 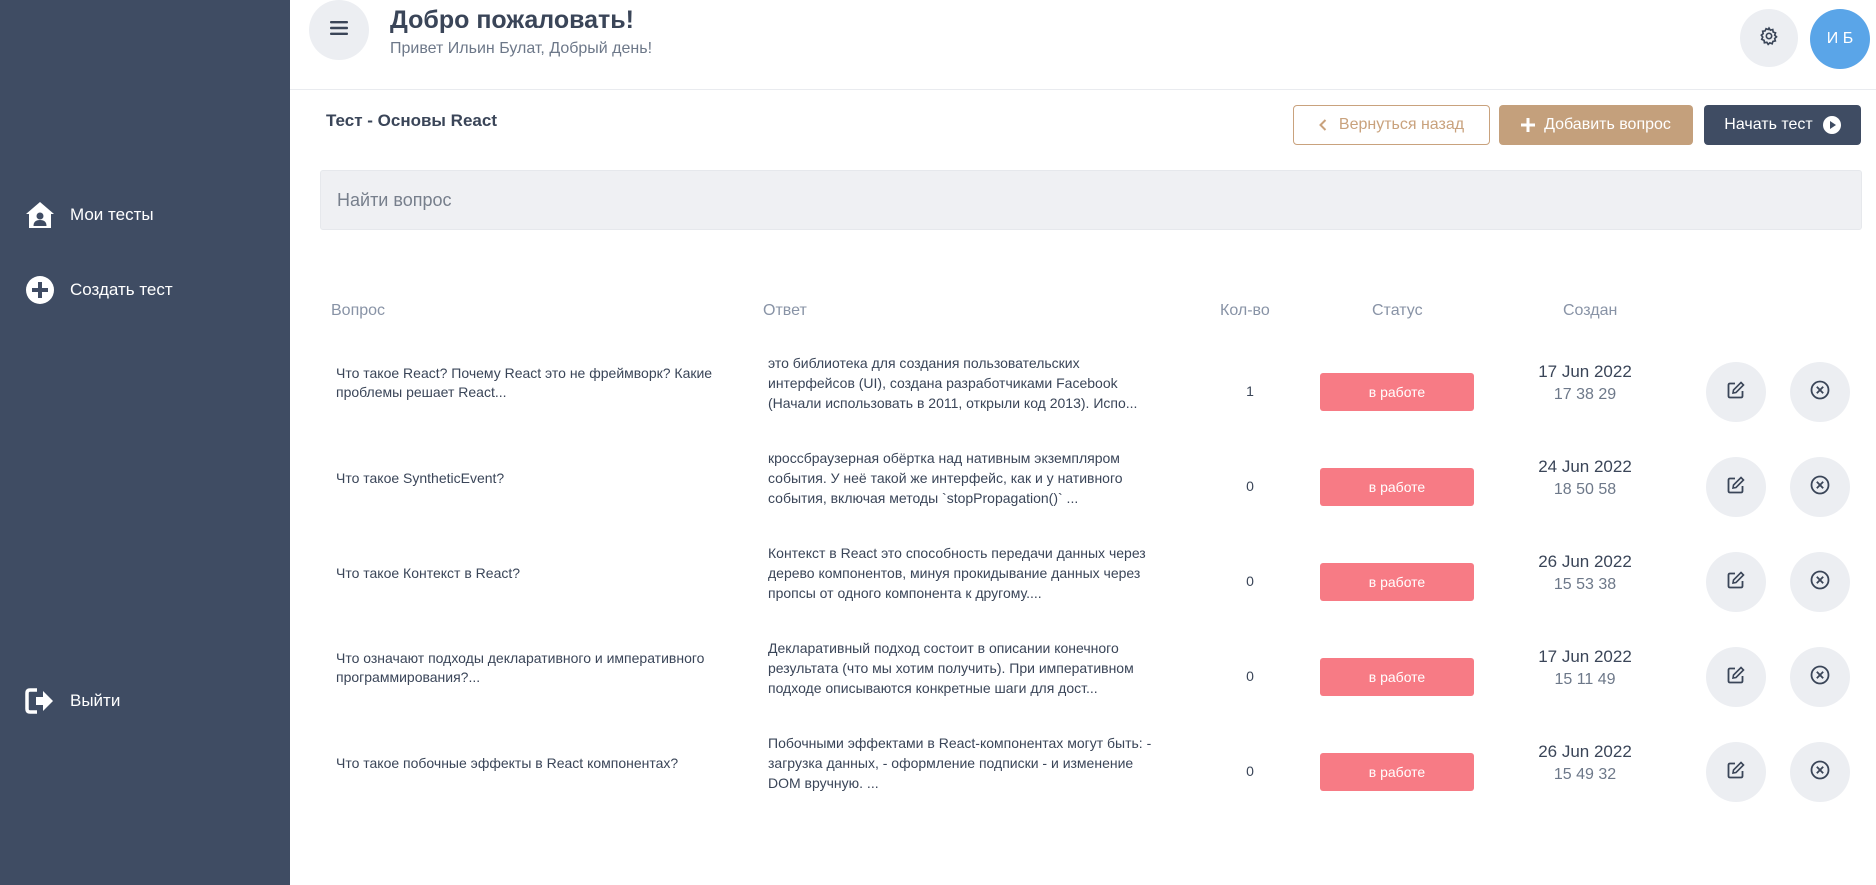 I want to click on plus-circle-icon, so click(x=40, y=290).